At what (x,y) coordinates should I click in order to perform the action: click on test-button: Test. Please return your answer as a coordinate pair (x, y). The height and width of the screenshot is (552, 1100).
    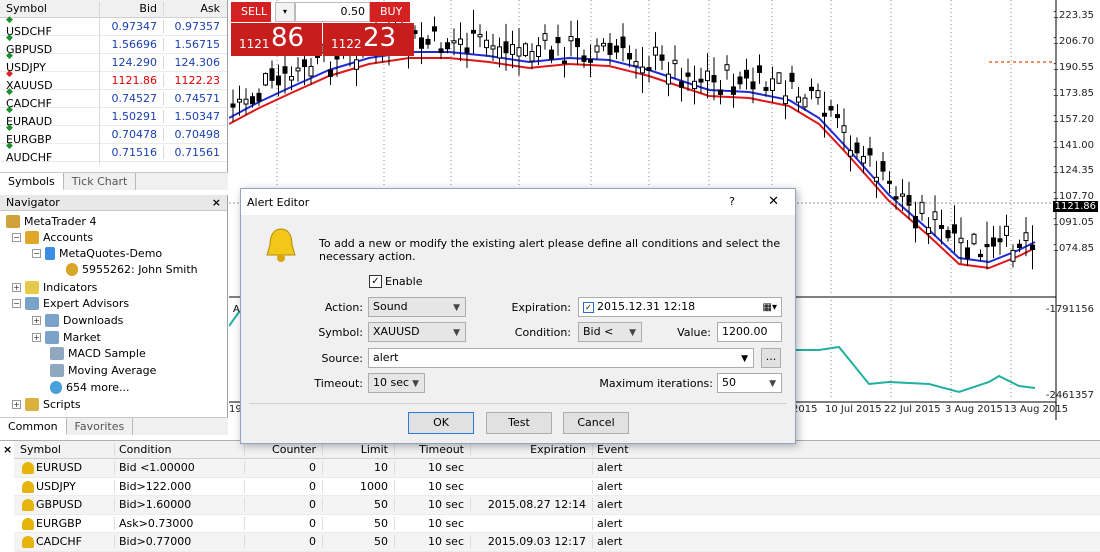
    Looking at the image, I should click on (519, 423).